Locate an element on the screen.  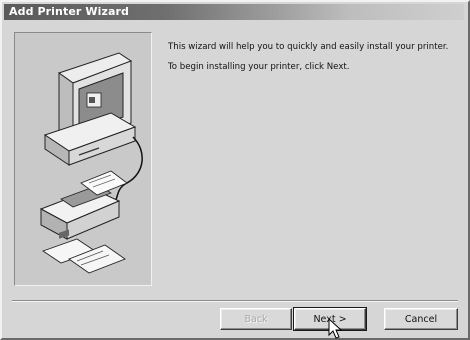
title-bar: Add Printer Wizard is located at coordinates (234, 12).